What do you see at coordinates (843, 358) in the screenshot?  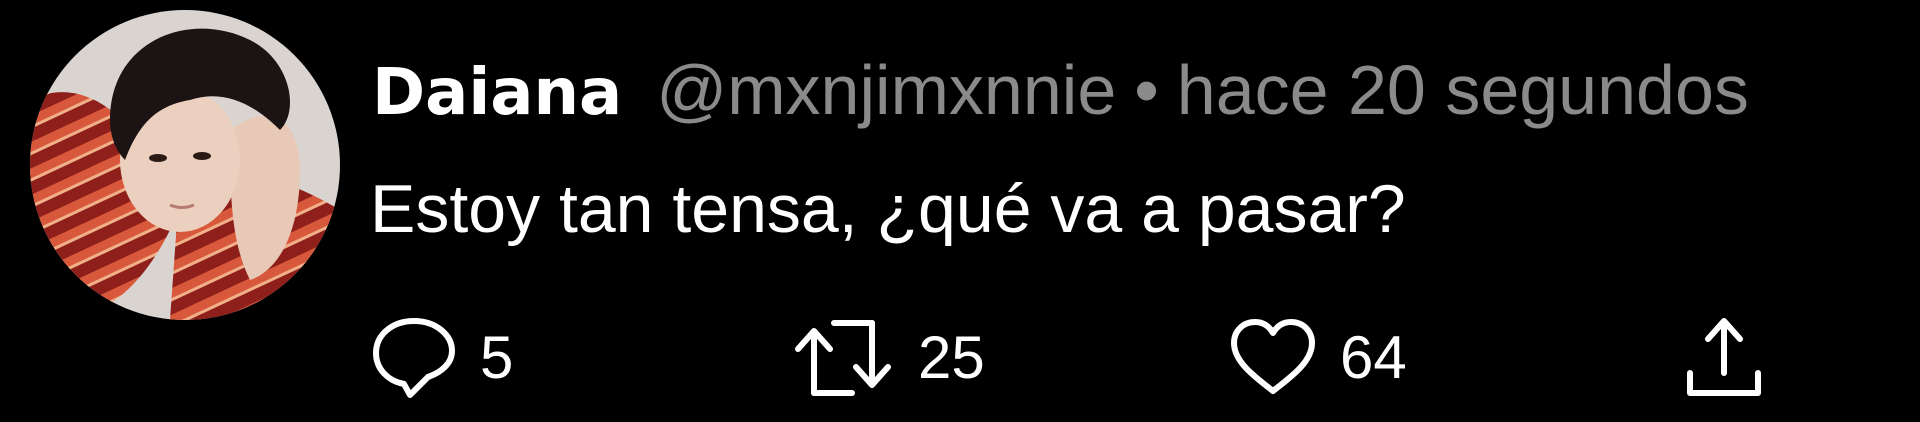 I see `retweet-icon` at bounding box center [843, 358].